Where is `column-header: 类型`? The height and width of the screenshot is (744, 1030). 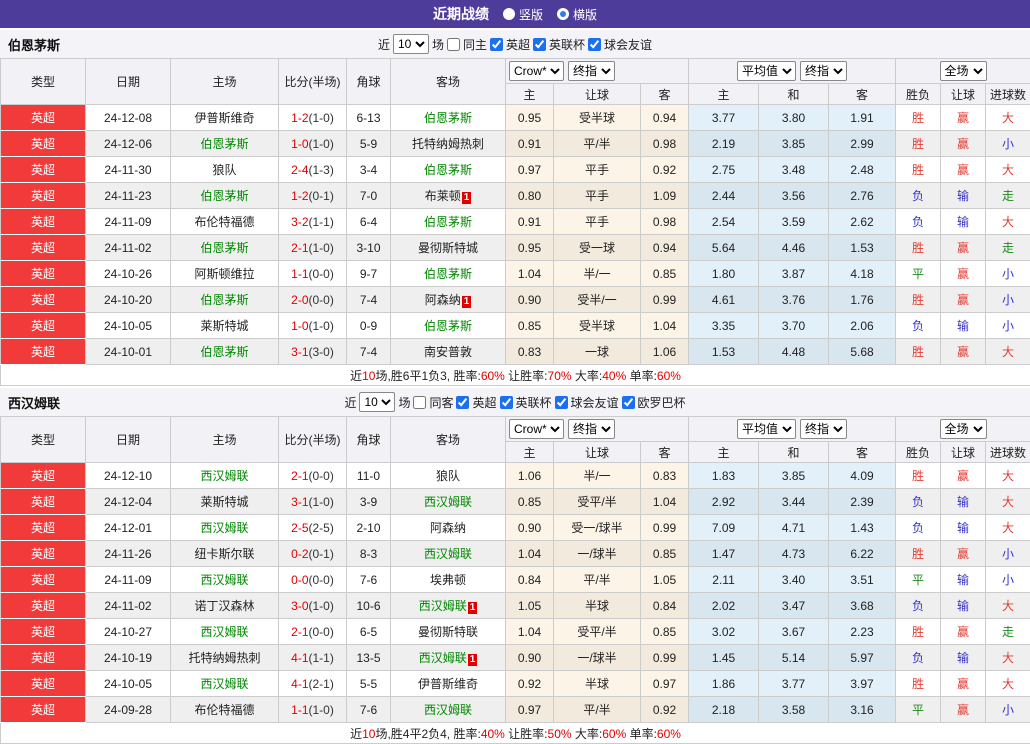 column-header: 类型 is located at coordinates (43, 440).